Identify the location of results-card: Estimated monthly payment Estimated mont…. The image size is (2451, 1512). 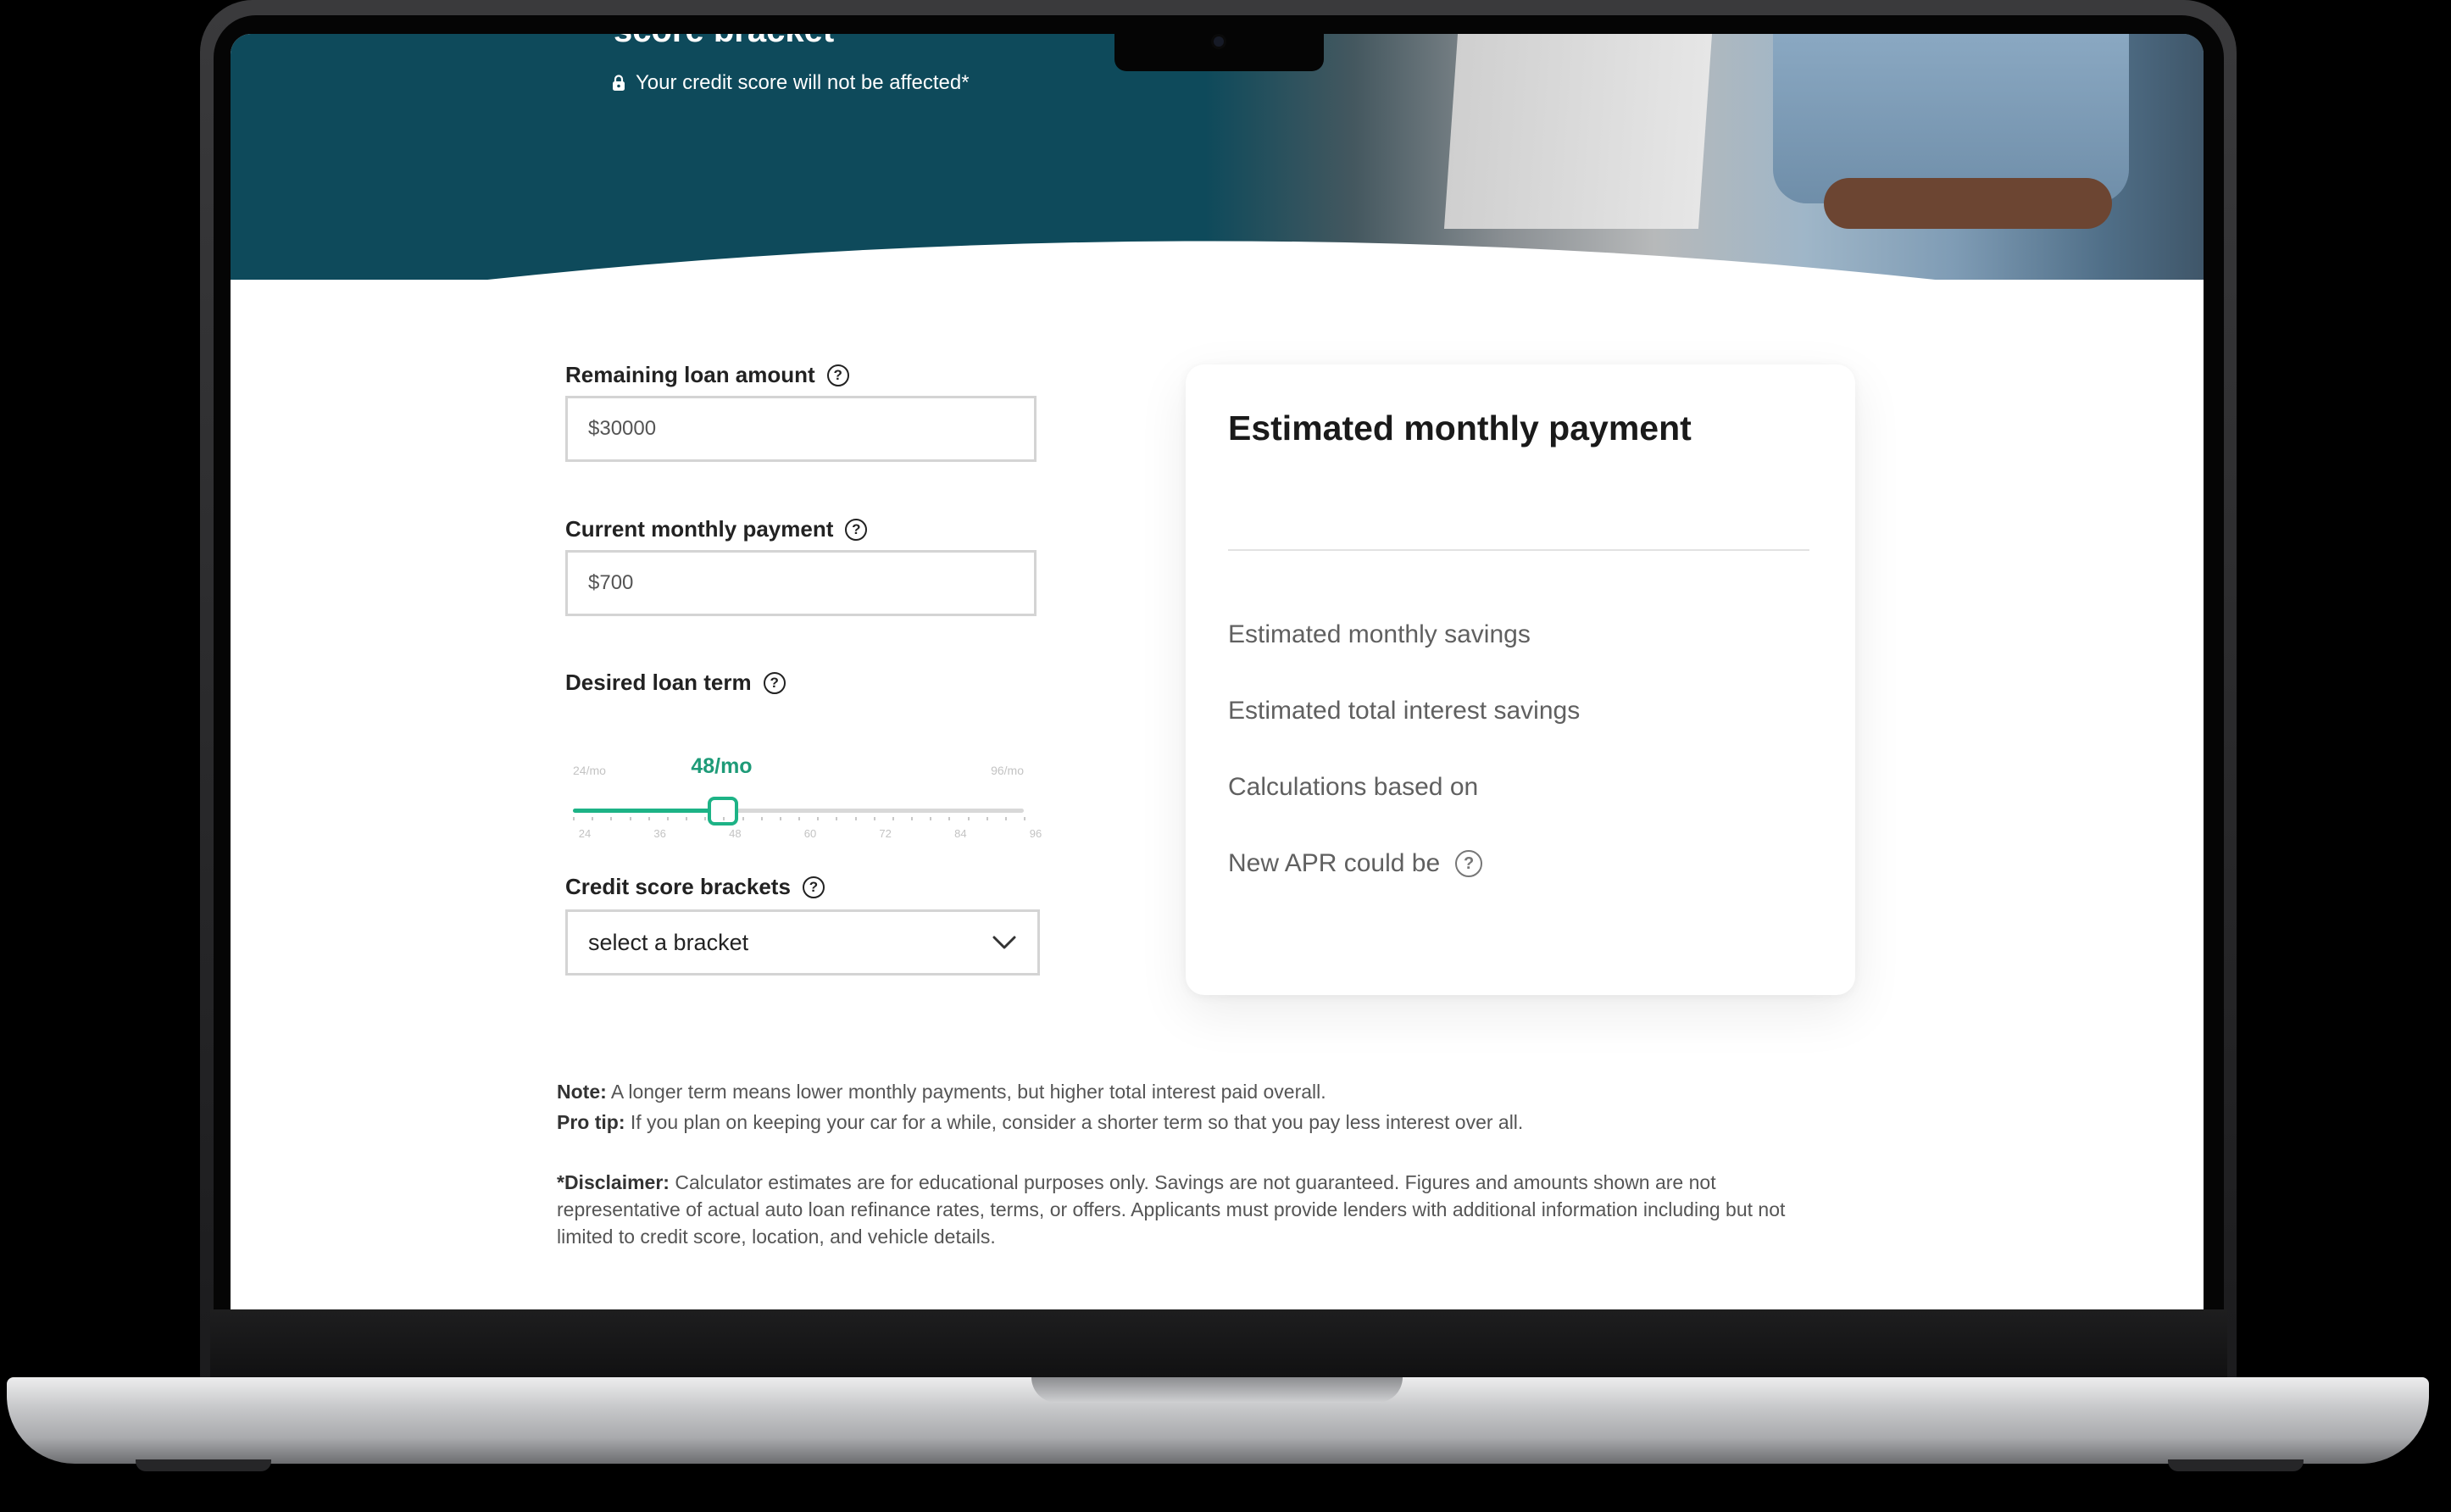
(1520, 679).